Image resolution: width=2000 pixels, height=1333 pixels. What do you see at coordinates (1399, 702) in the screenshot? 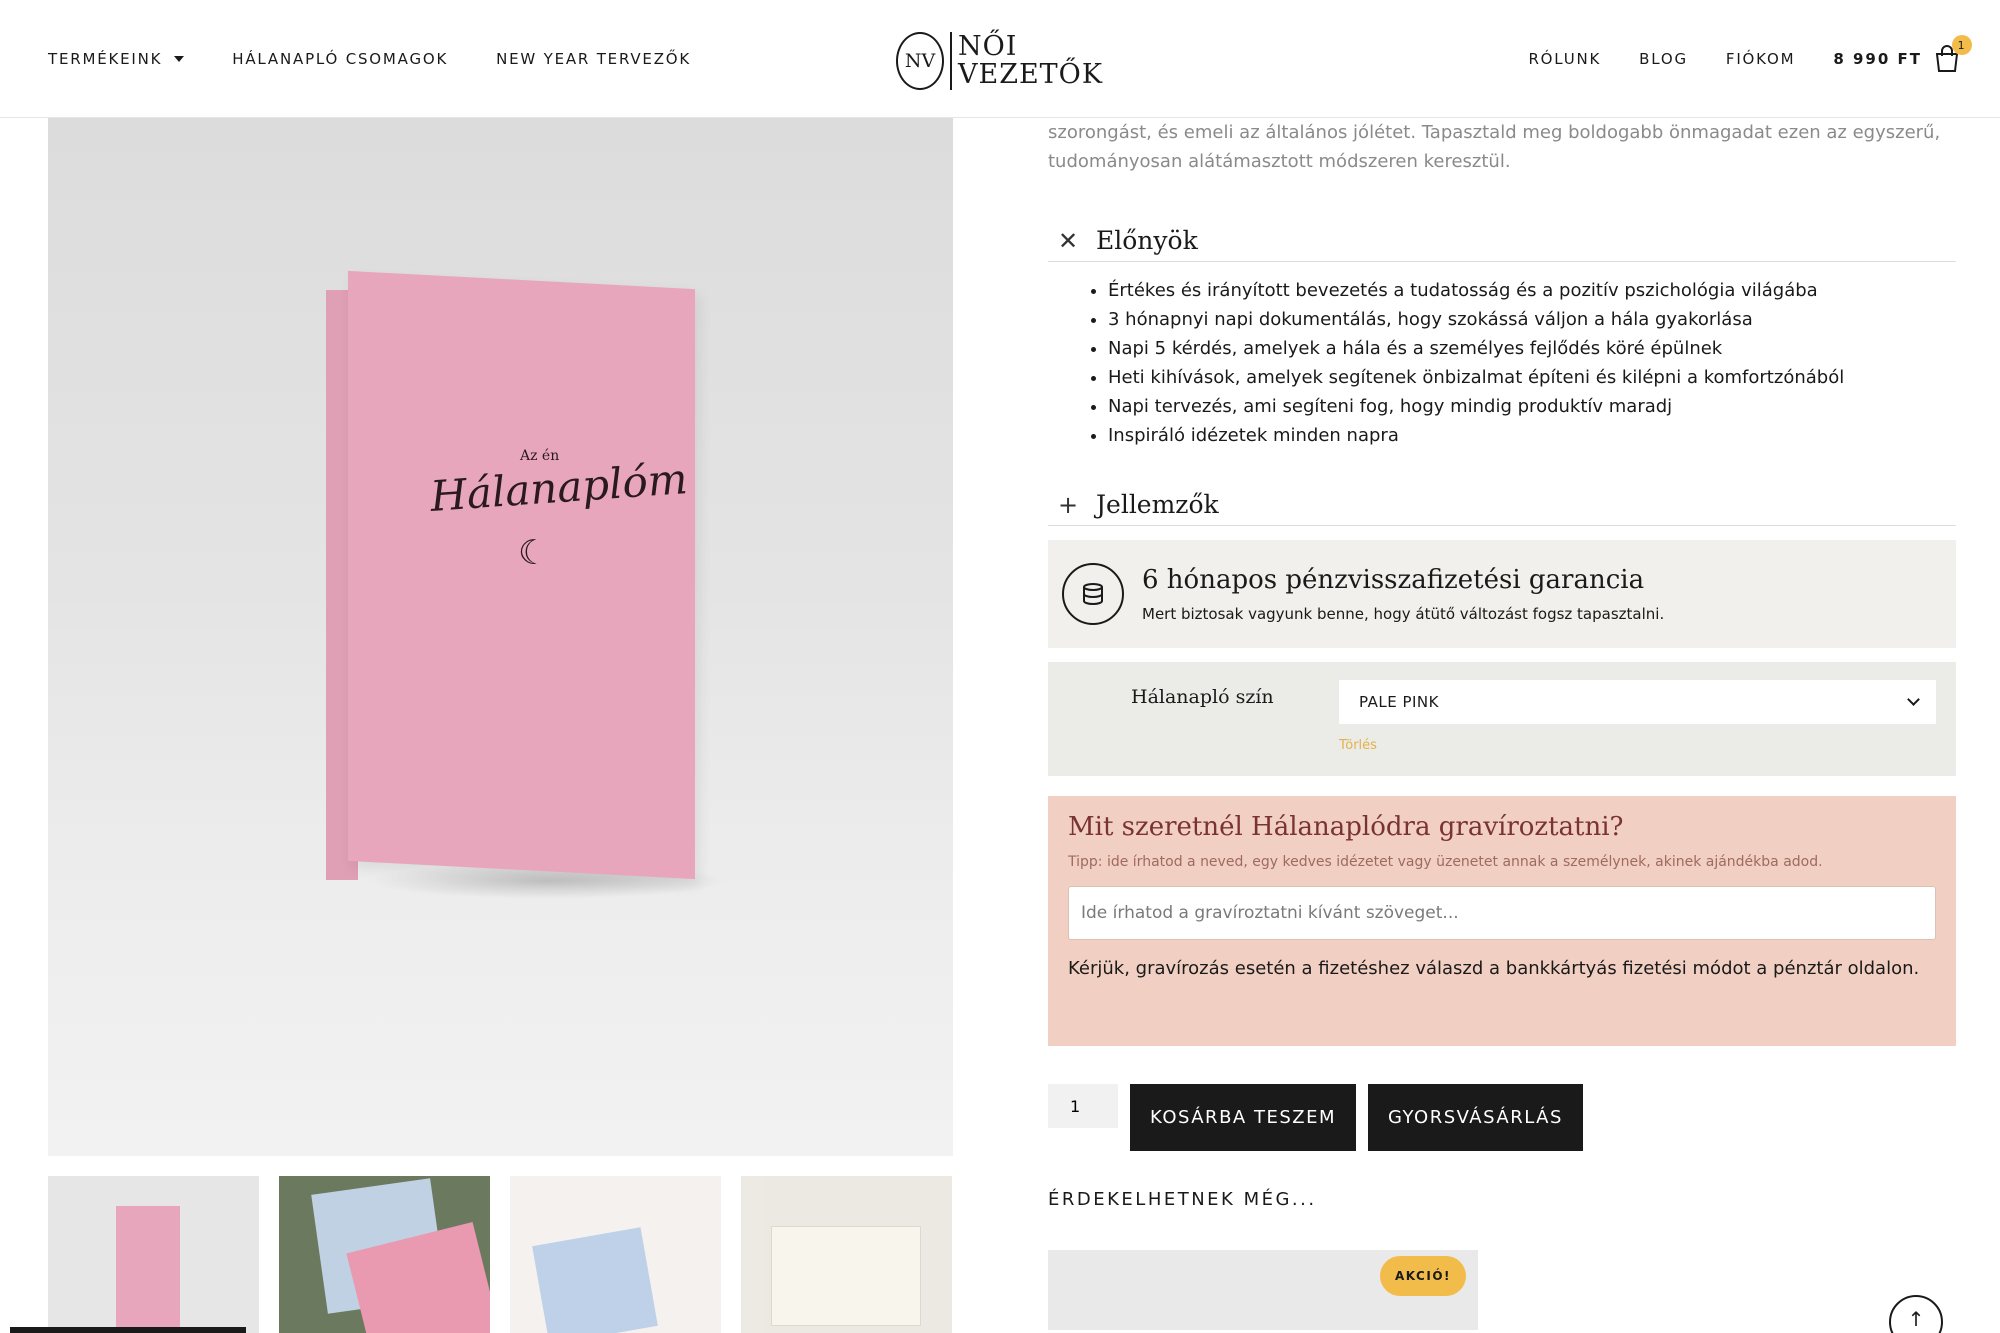
I see `color-select-value: PALE PINK` at bounding box center [1399, 702].